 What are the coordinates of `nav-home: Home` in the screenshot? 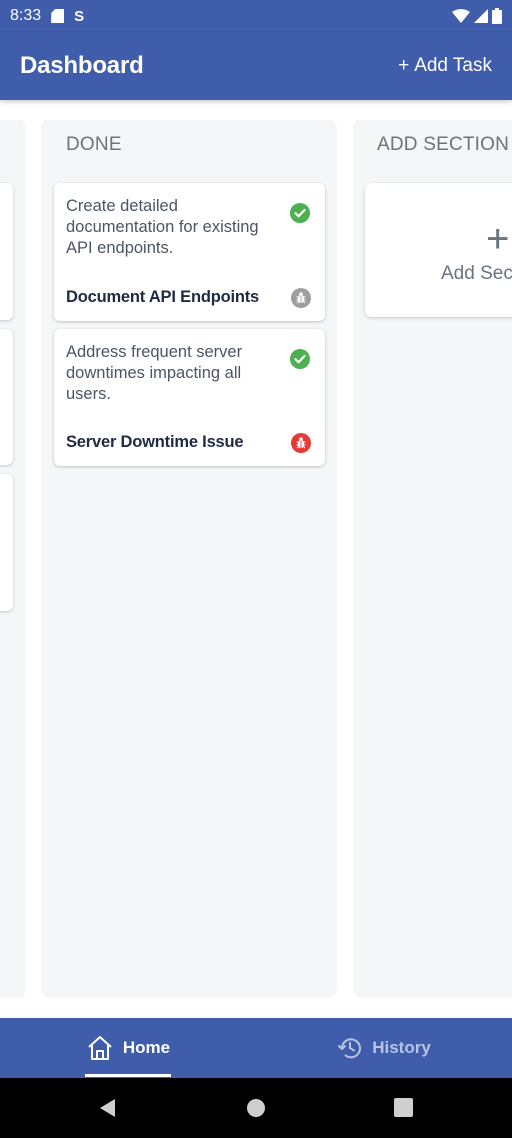 It's located at (128, 1048).